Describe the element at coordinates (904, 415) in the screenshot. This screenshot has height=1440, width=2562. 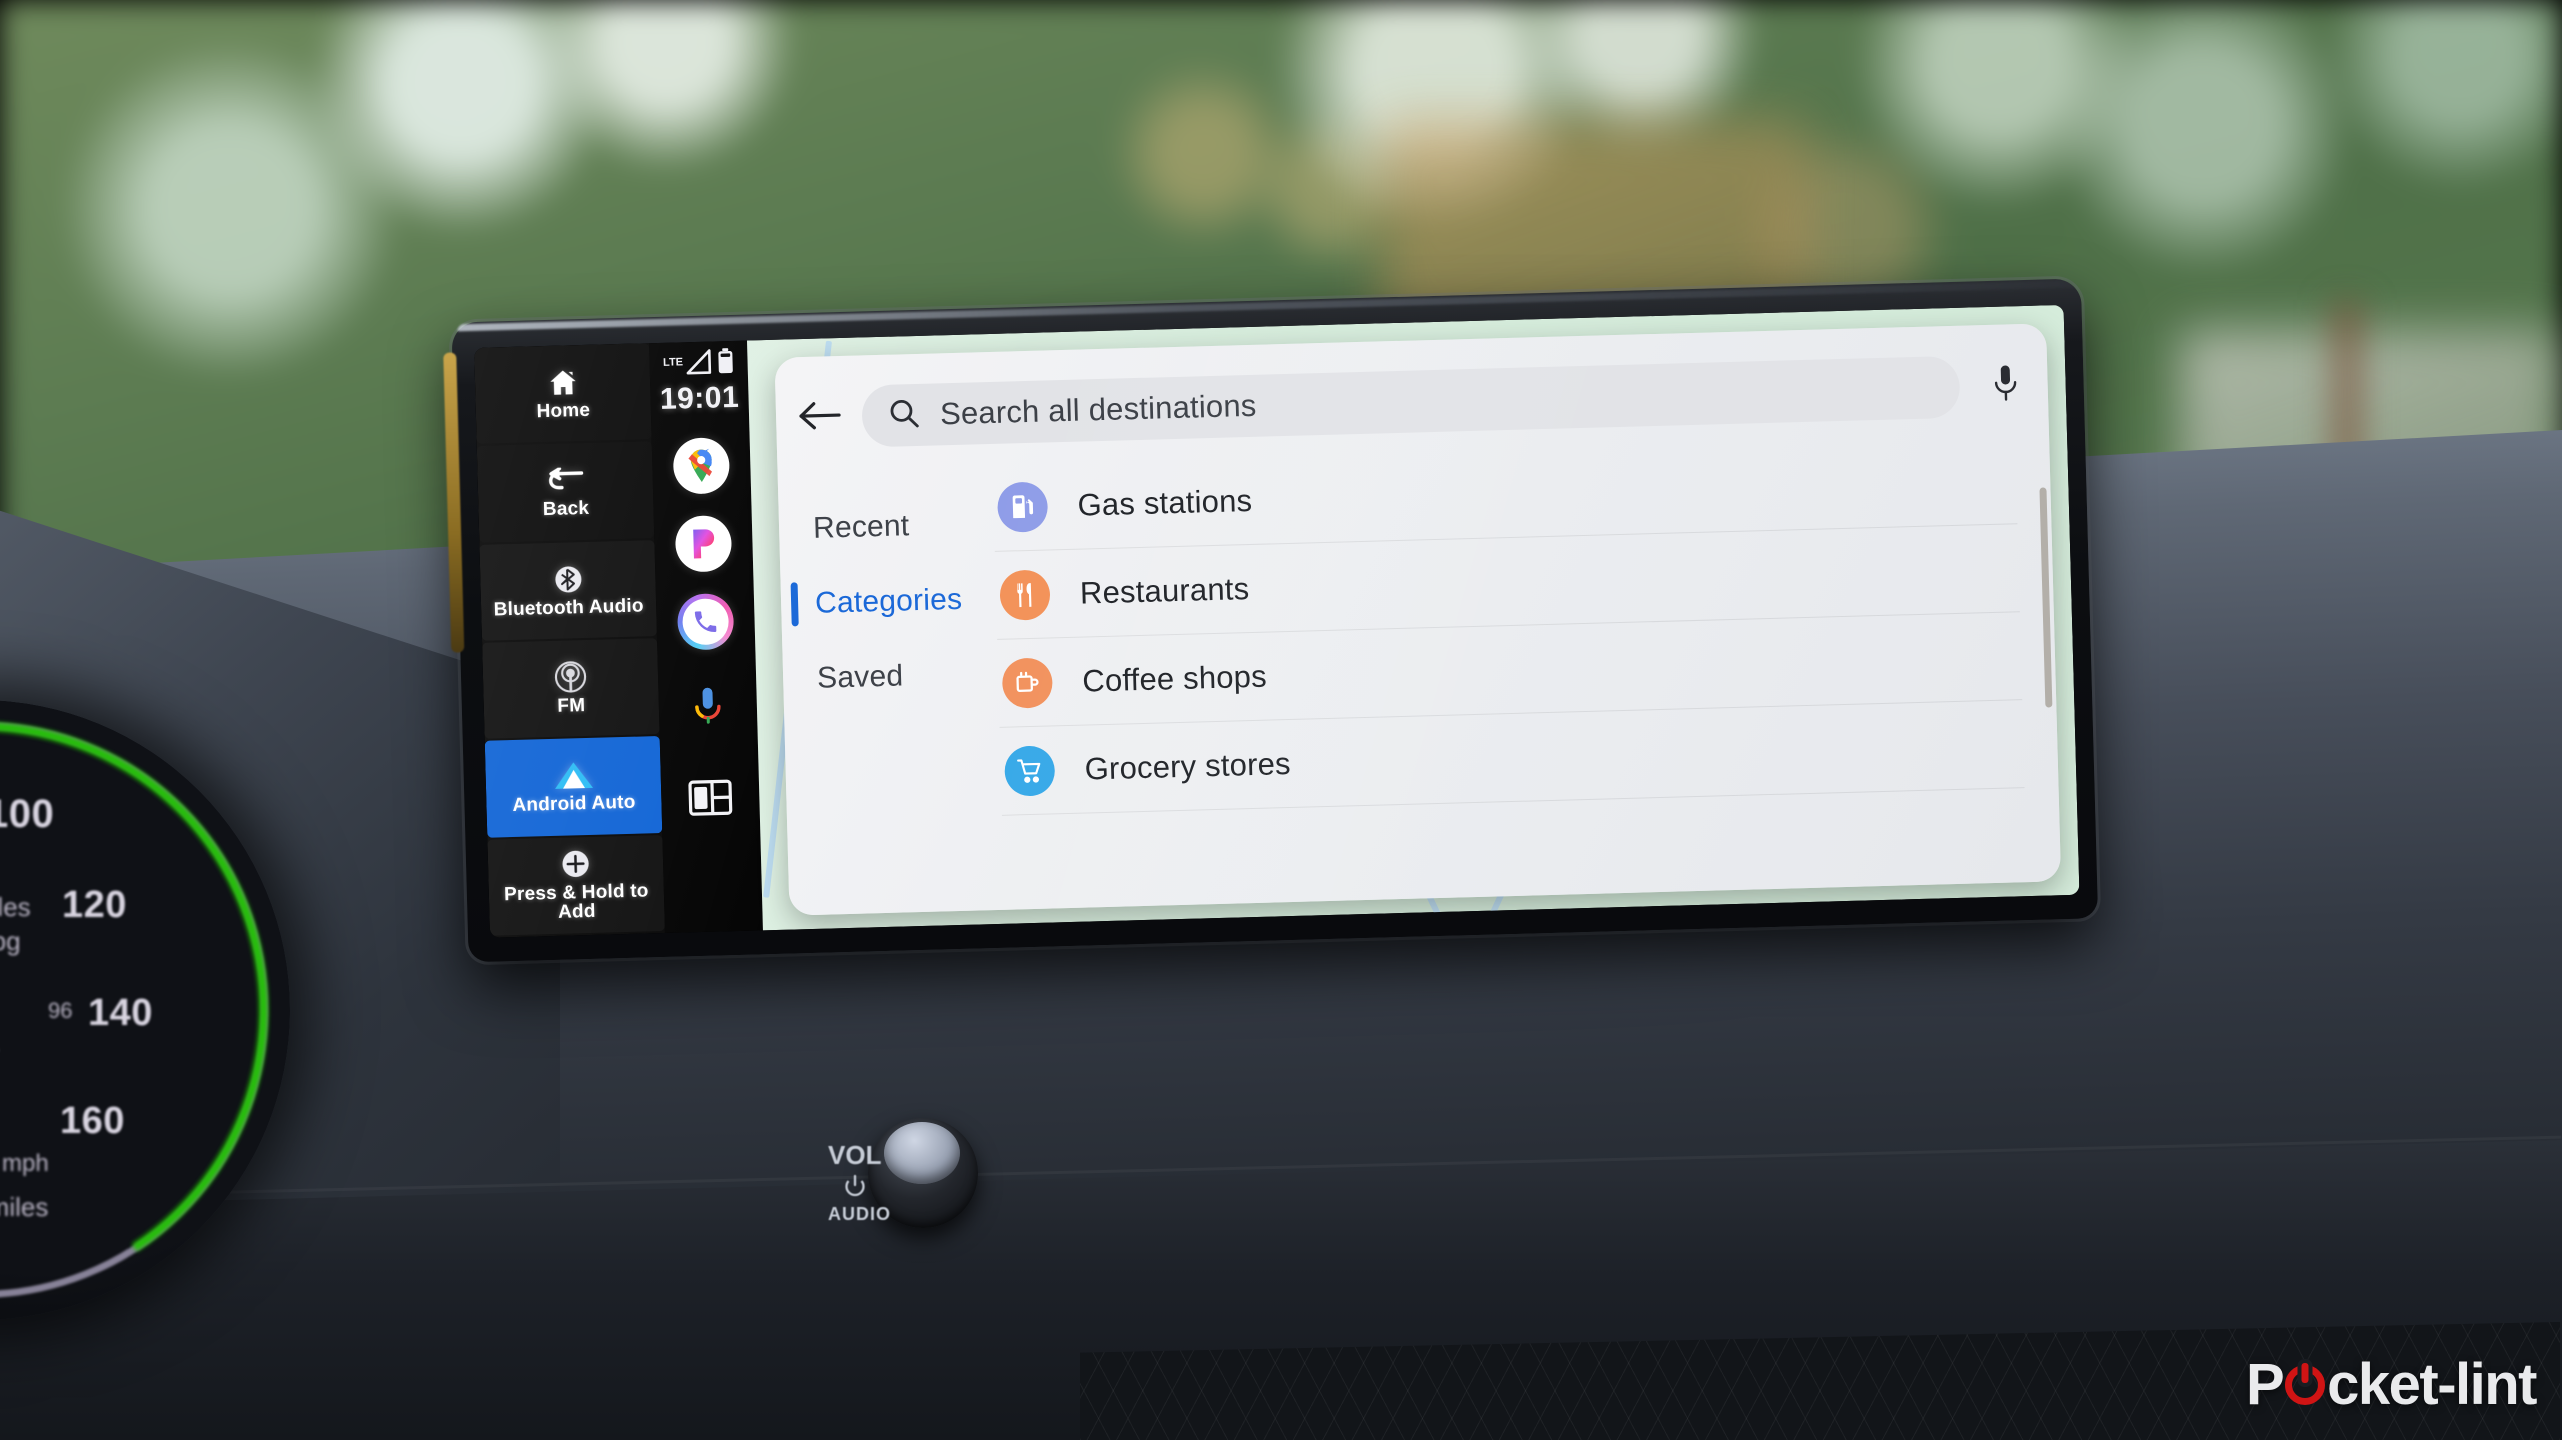
I see `search-icon` at that location.